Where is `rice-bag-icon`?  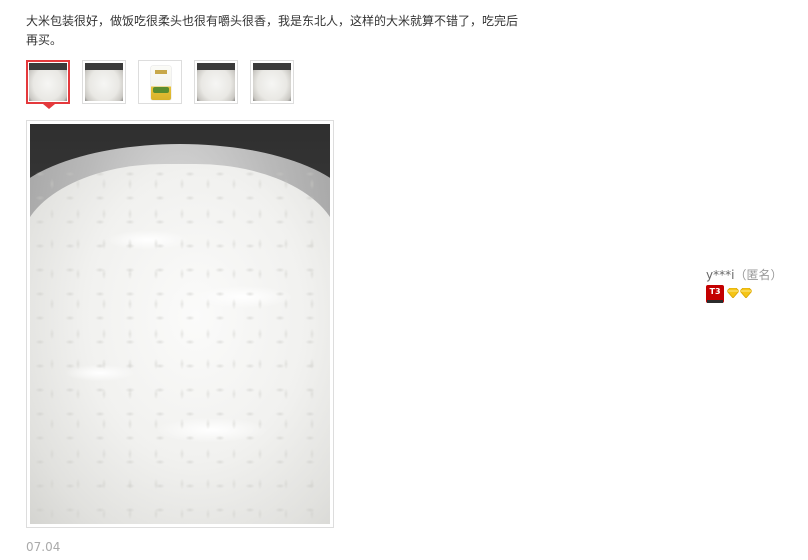 rice-bag-icon is located at coordinates (161, 83).